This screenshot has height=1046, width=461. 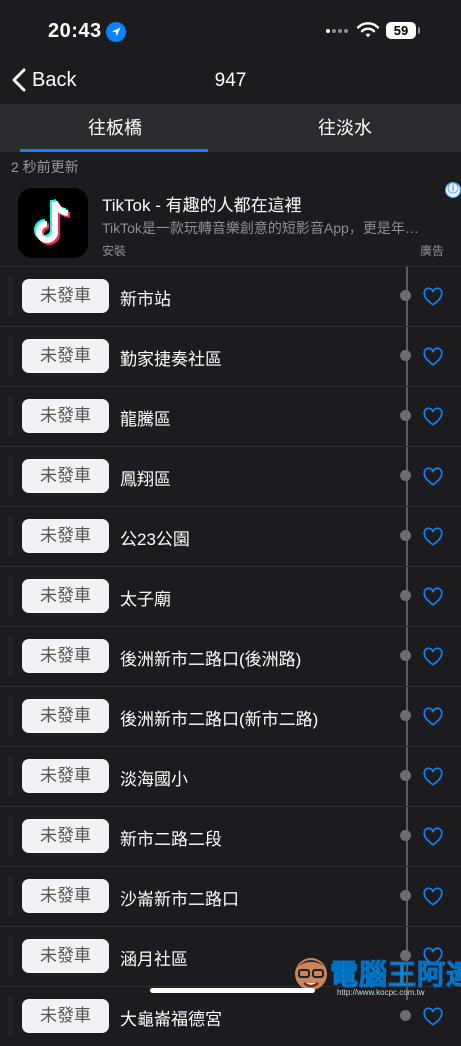 What do you see at coordinates (230, 596) in the screenshot?
I see `stop-row: 未發車 太子廟` at bounding box center [230, 596].